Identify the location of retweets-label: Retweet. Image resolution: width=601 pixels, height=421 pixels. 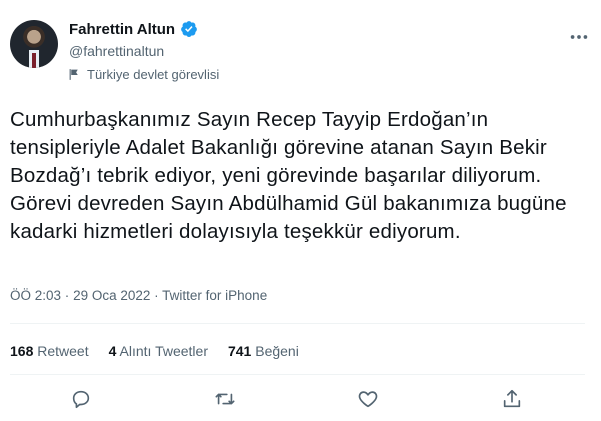
(63, 351).